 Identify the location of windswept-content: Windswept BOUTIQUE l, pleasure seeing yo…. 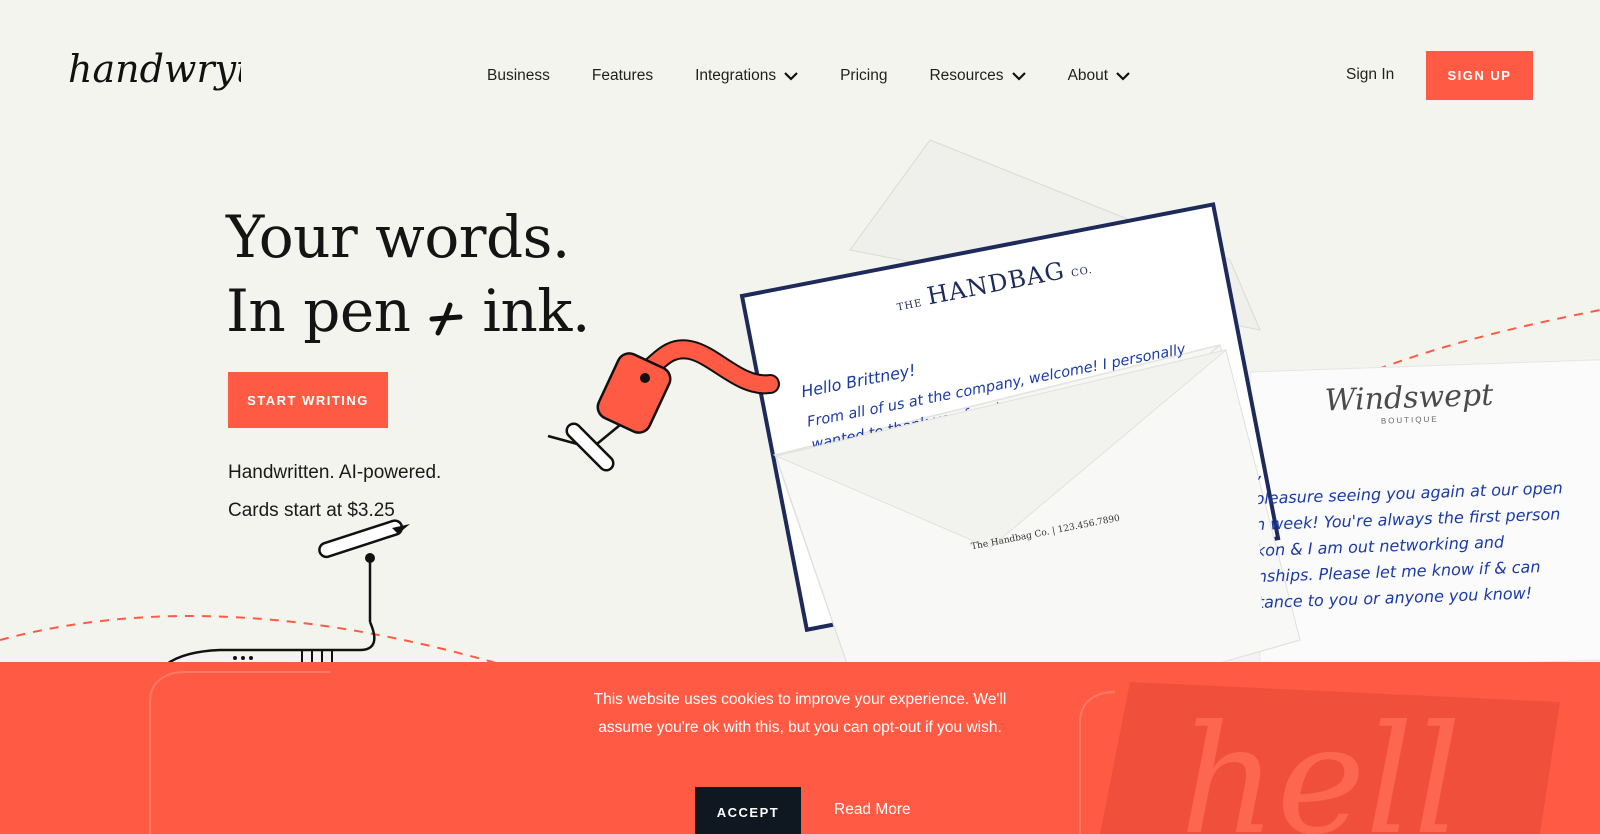
(1427, 515).